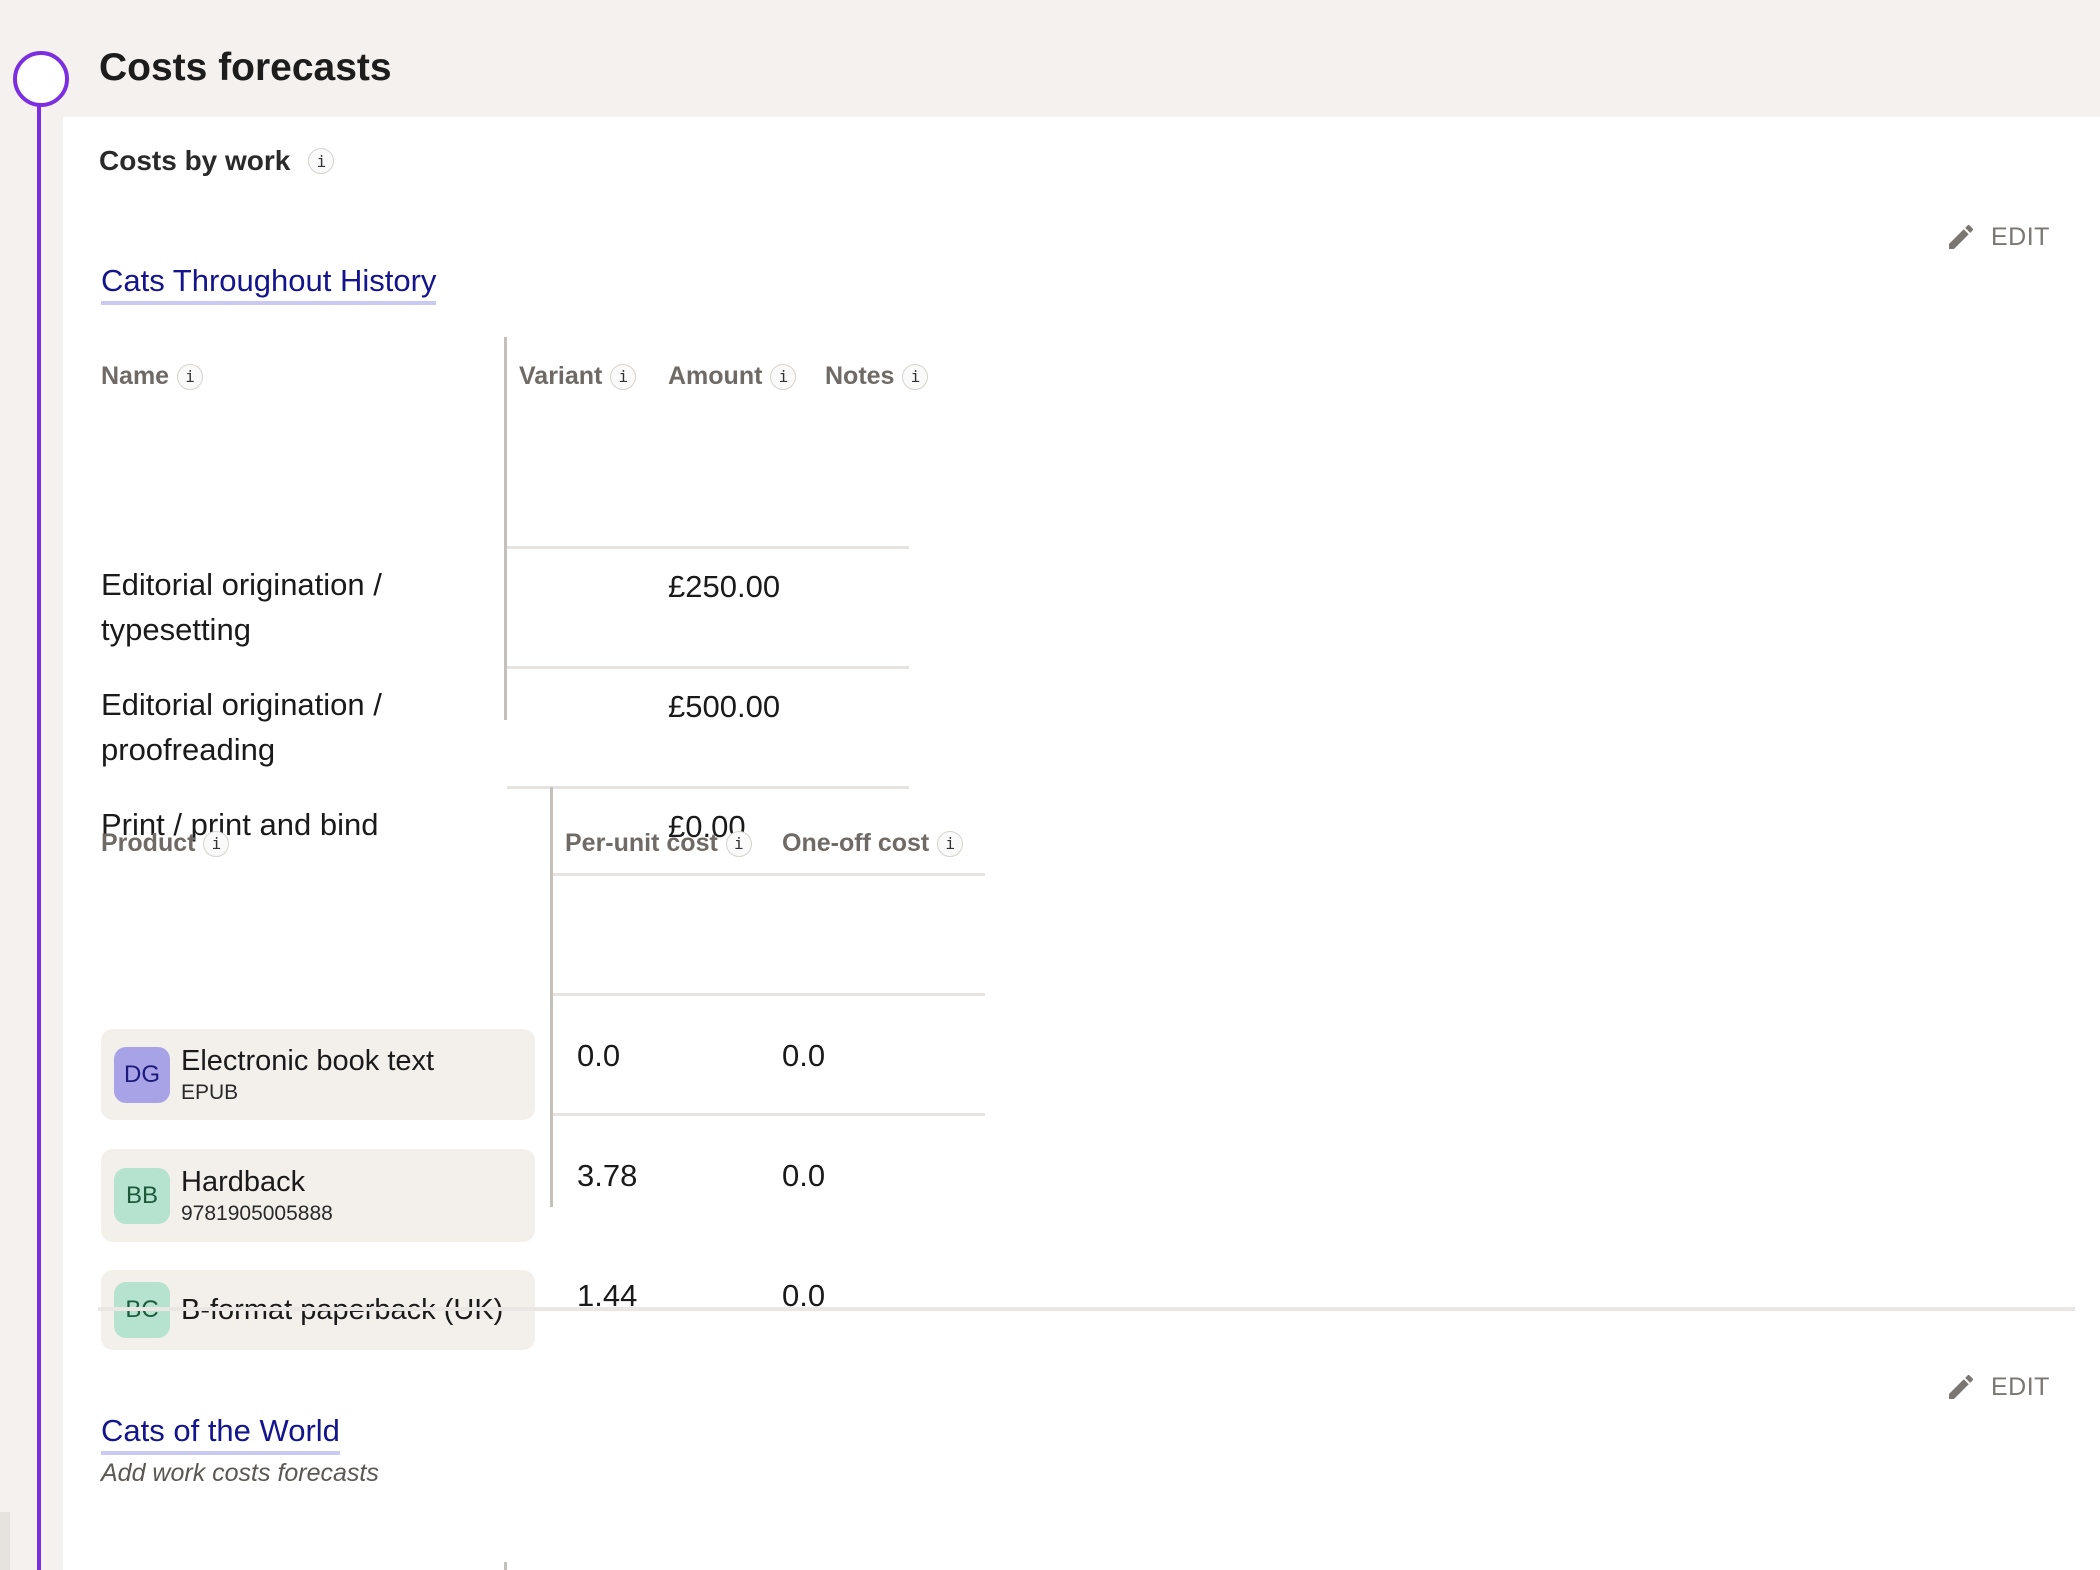  What do you see at coordinates (578, 376) in the screenshot?
I see `header-variant: Variant i` at bounding box center [578, 376].